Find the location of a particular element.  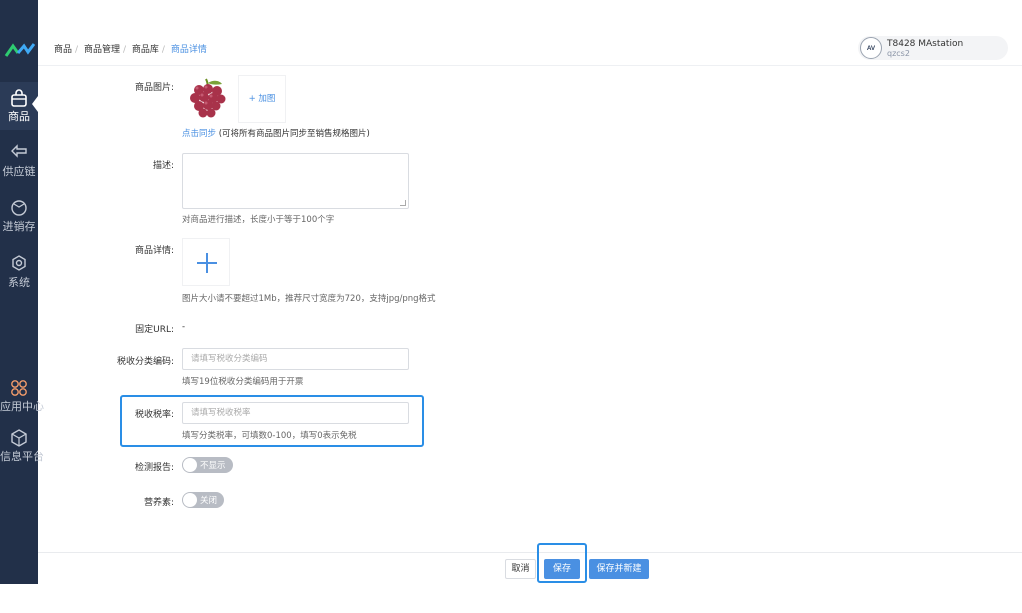

resize-handle-icon is located at coordinates (403, 203).